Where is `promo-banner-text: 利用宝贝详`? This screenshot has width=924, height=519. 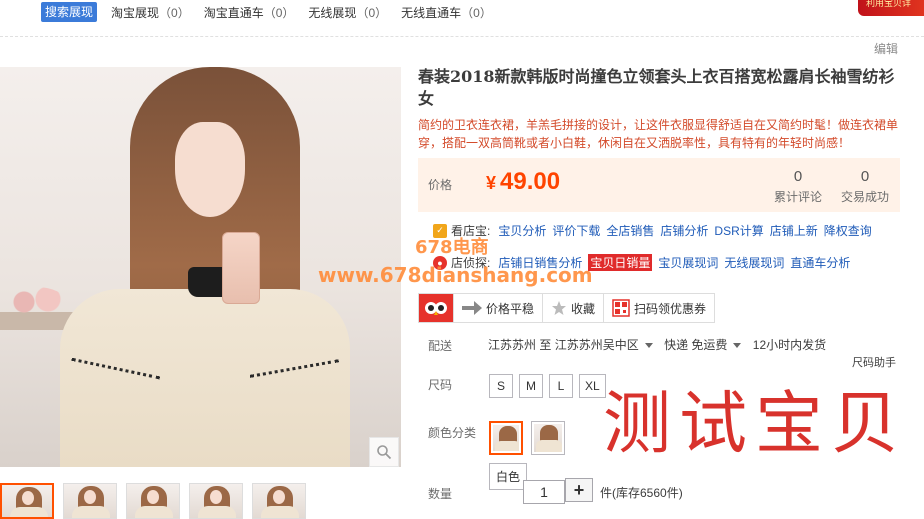
promo-banner-text: 利用宝贝详 is located at coordinates (889, 4).